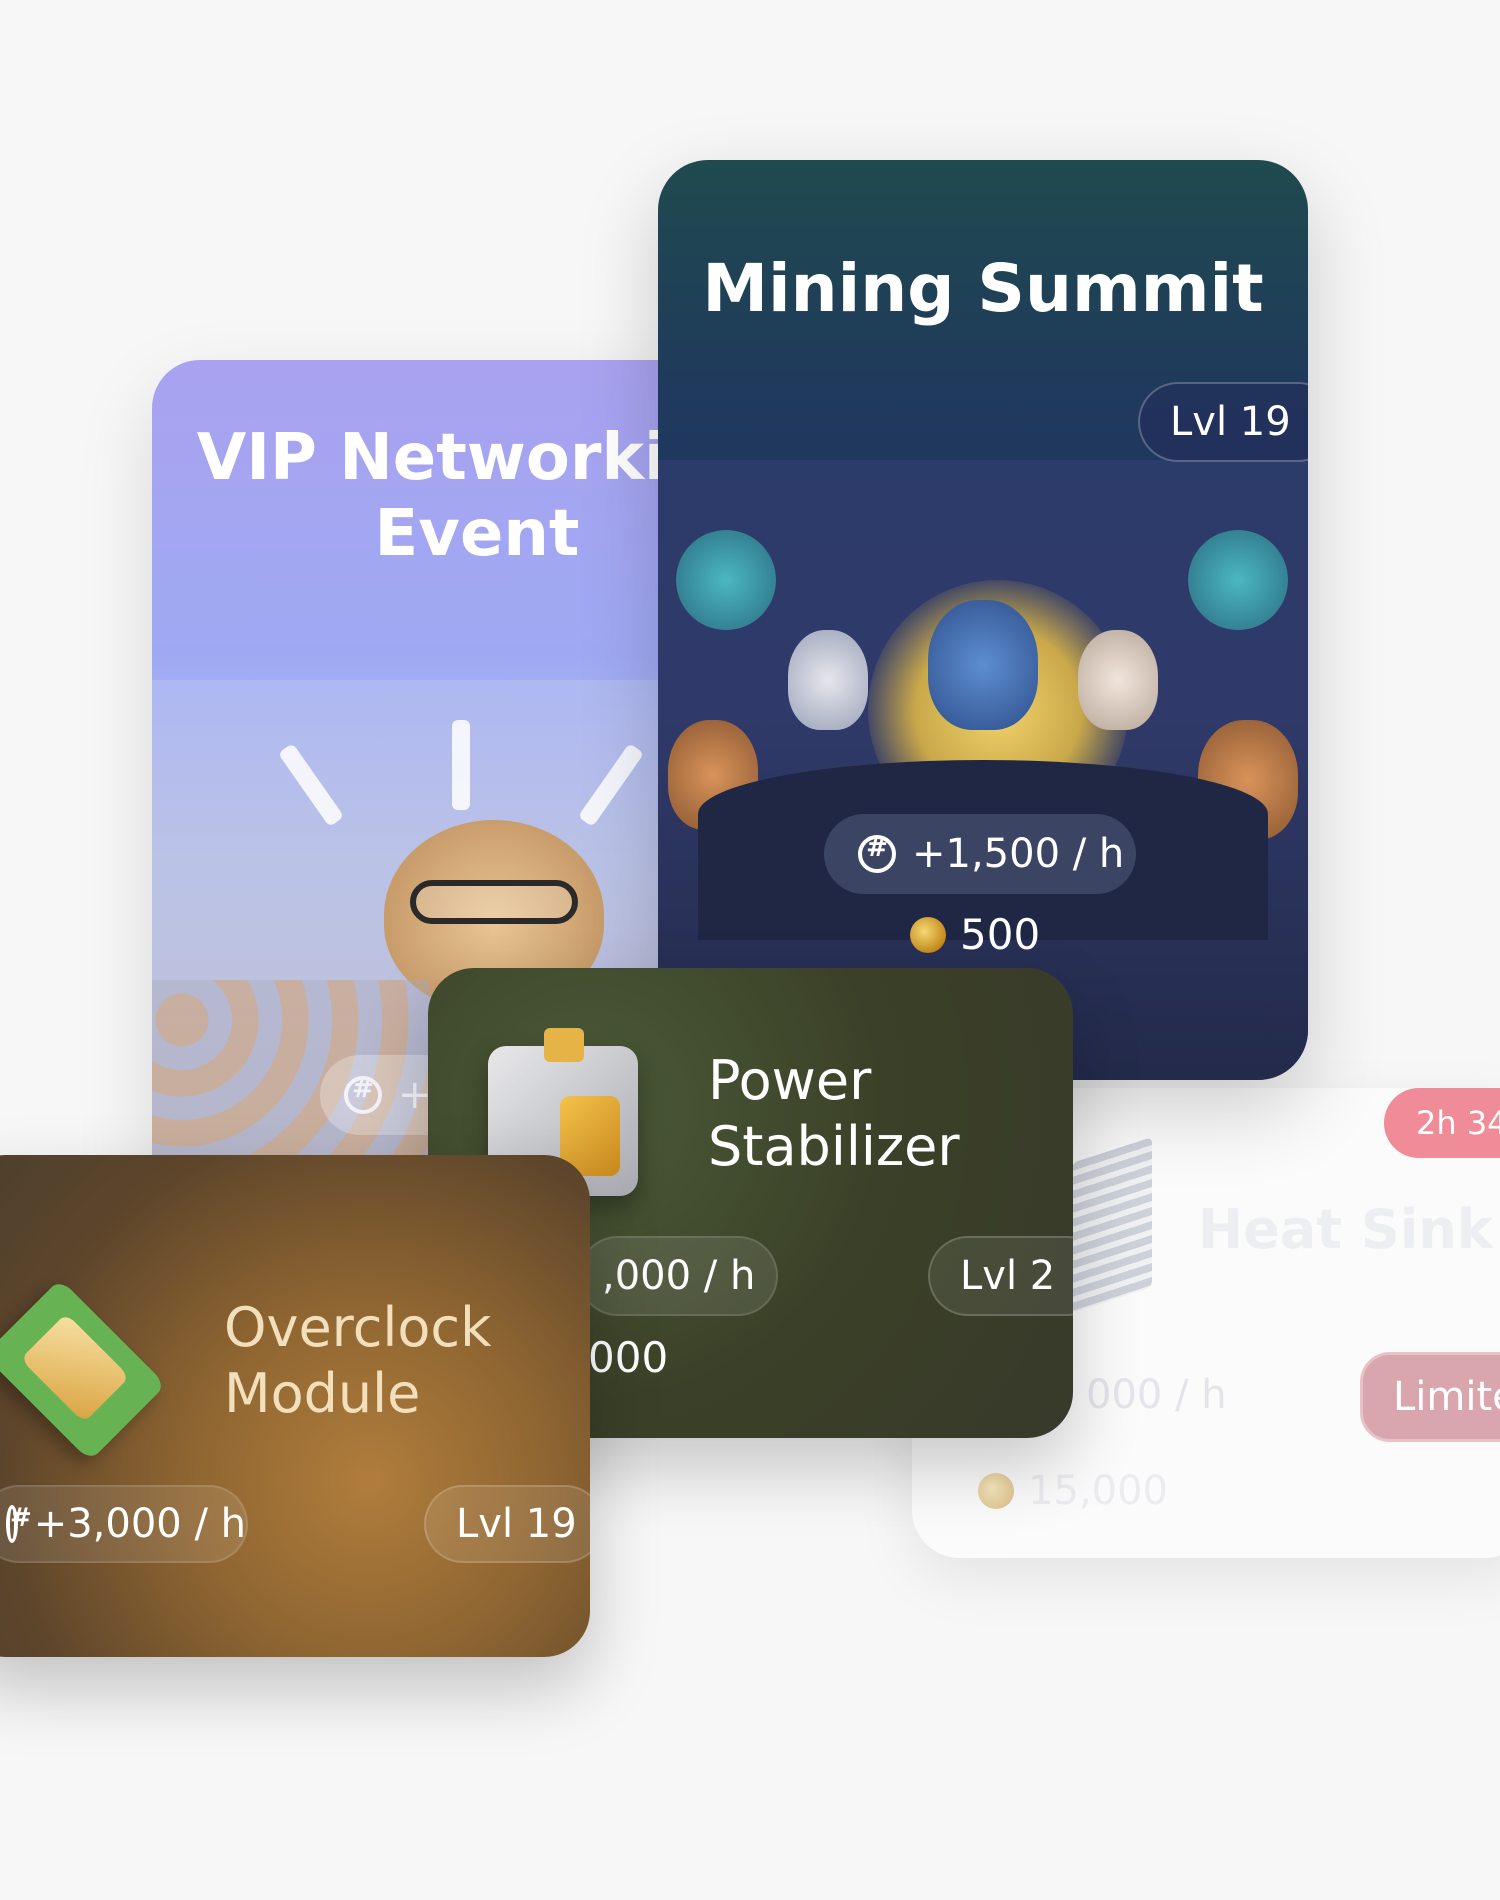  I want to click on limited-badge: Limite, so click(1430, 1397).